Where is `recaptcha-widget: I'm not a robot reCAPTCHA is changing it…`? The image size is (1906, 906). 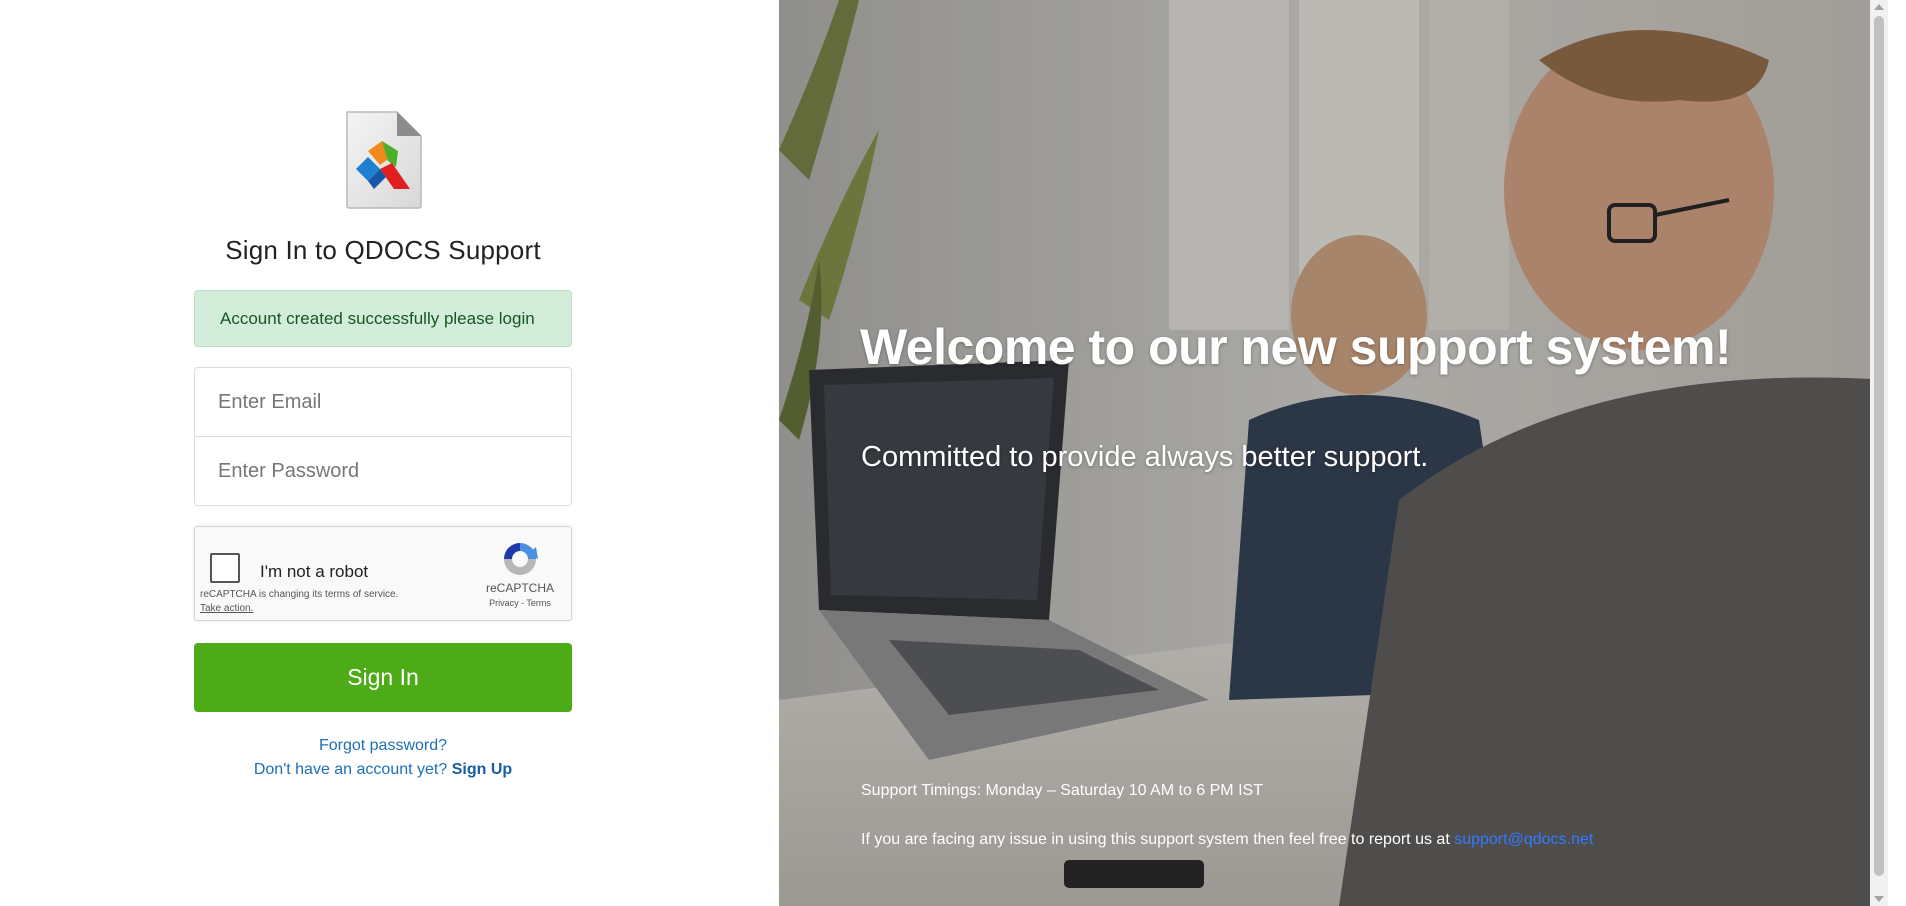
recaptcha-widget: I'm not a robot reCAPTCHA is changing it… is located at coordinates (383, 573).